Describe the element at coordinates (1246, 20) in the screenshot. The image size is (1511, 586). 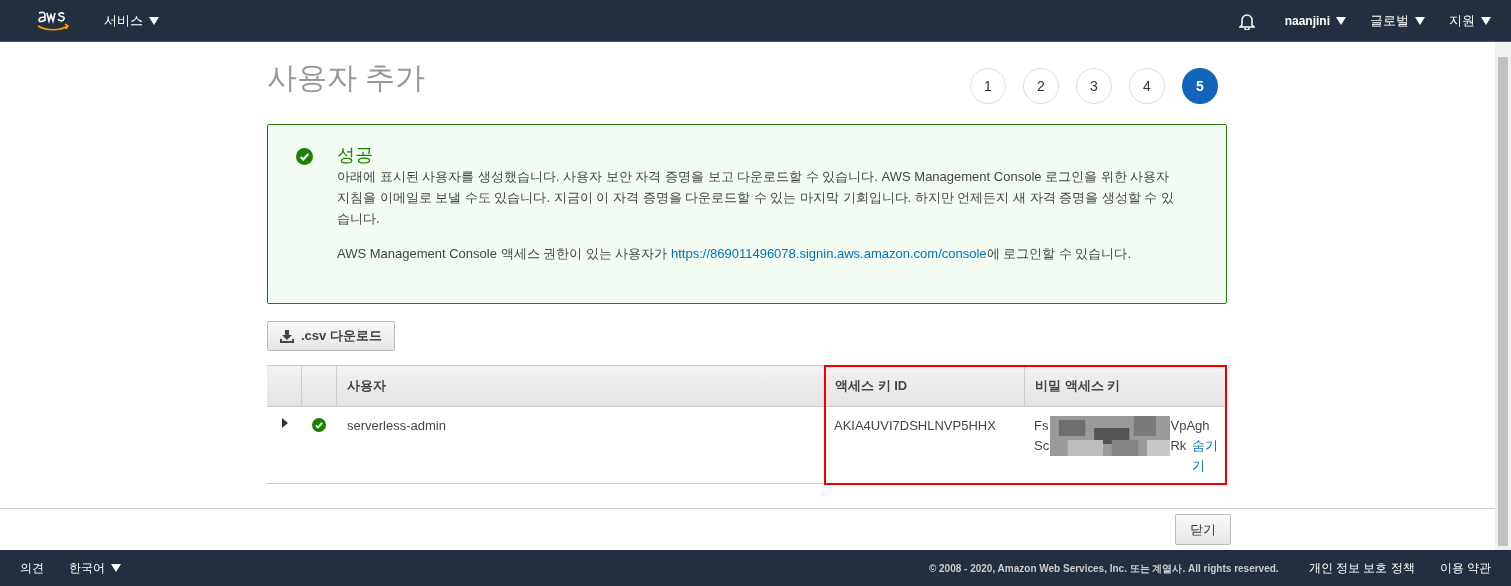
I see `bell-icon` at that location.